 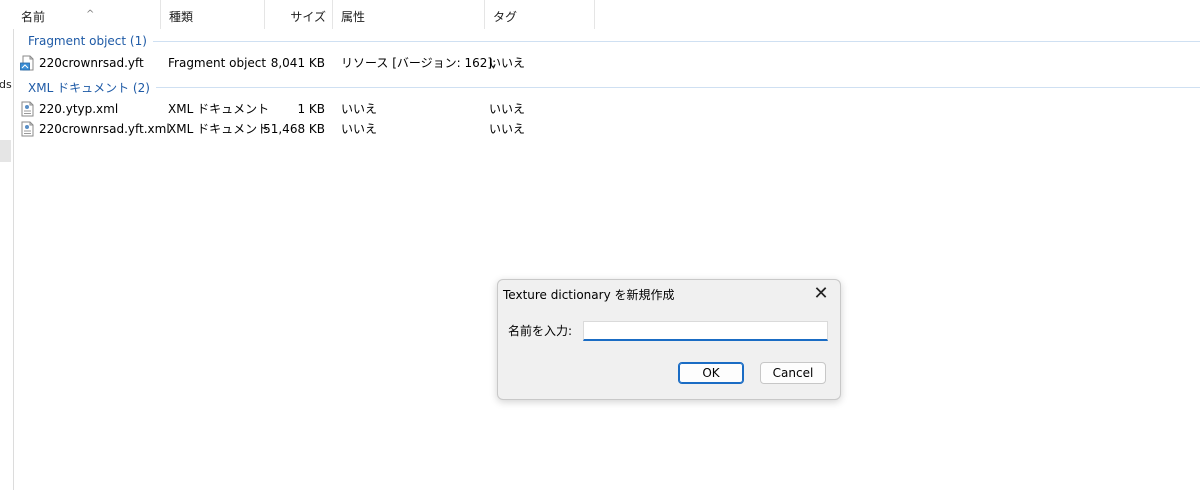 What do you see at coordinates (540, 14) in the screenshot?
I see `column-header-tag: タグ` at bounding box center [540, 14].